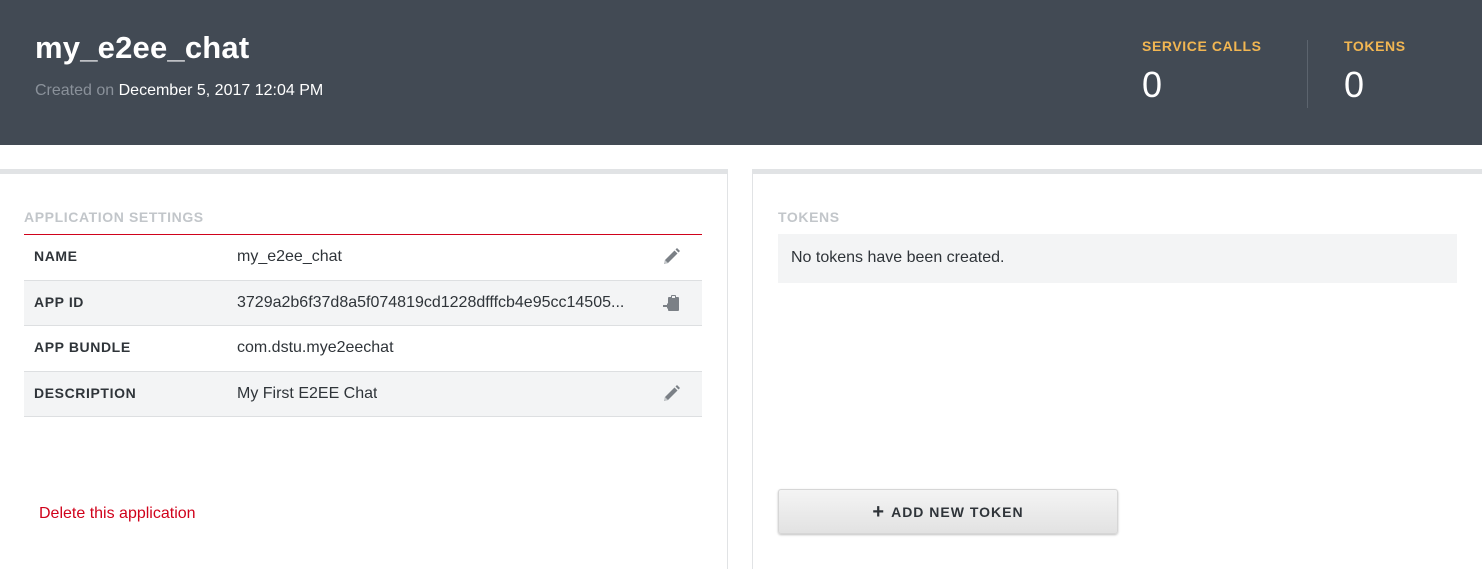  What do you see at coordinates (82, 347) in the screenshot?
I see `setting-key: APP BUNDLE` at bounding box center [82, 347].